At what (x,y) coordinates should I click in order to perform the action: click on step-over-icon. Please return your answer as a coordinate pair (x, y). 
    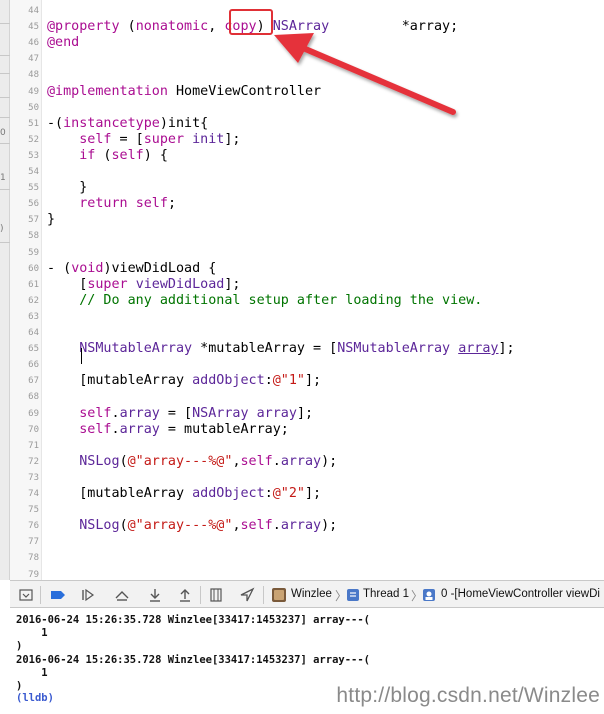
    Looking at the image, I should click on (122, 595).